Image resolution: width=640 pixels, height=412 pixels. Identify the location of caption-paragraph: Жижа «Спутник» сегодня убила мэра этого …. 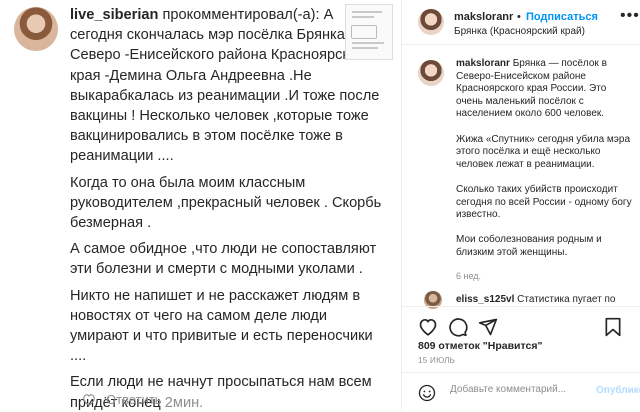
(543, 151).